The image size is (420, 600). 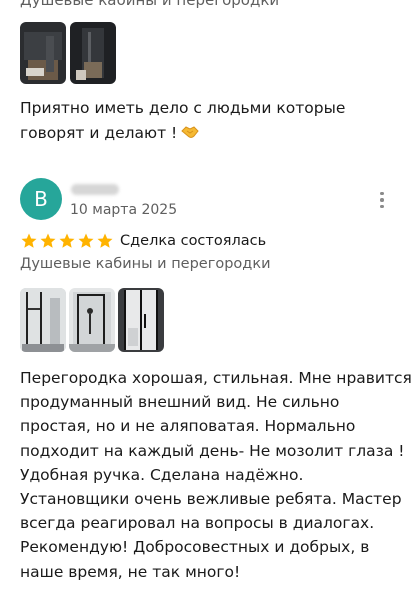 What do you see at coordinates (95, 189) in the screenshot?
I see `author-name-blurred` at bounding box center [95, 189].